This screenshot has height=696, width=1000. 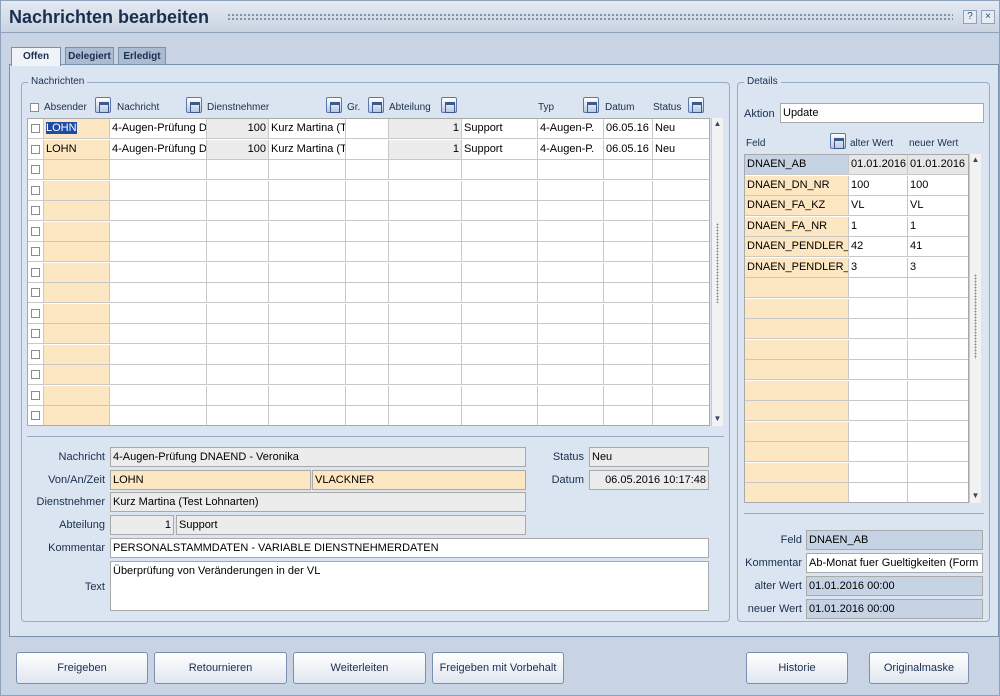 What do you see at coordinates (797, 247) in the screenshot?
I see `details-cell: DNAEN_PENDLER_I` at bounding box center [797, 247].